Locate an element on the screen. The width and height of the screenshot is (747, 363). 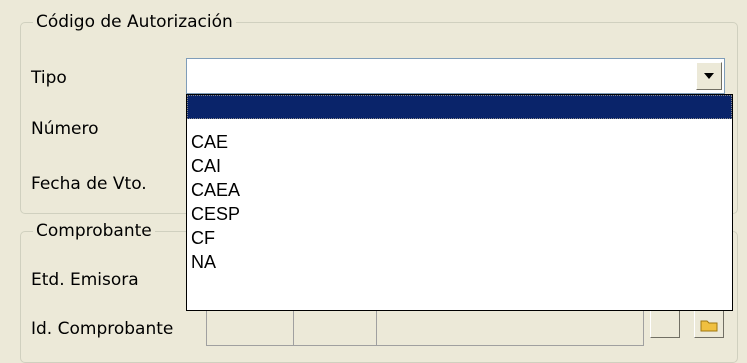
tipo-label: Tipo is located at coordinates (49, 78).